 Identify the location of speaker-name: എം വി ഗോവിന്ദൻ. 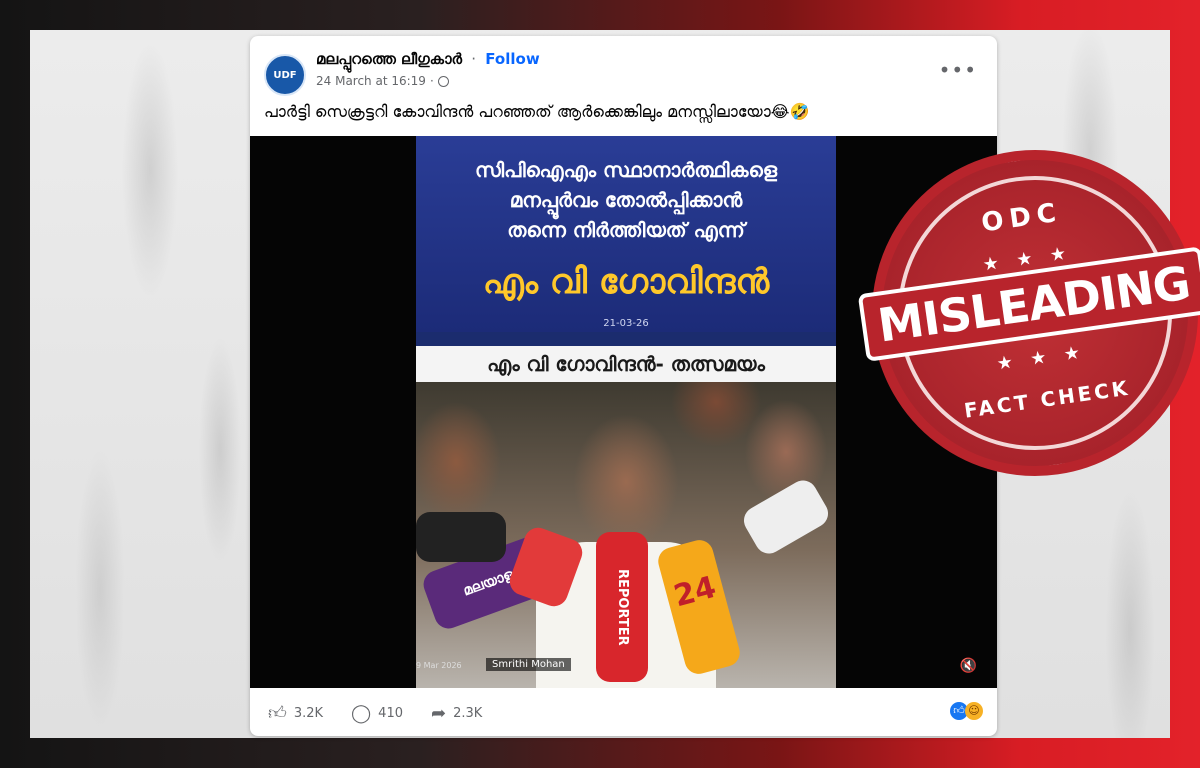
(626, 282).